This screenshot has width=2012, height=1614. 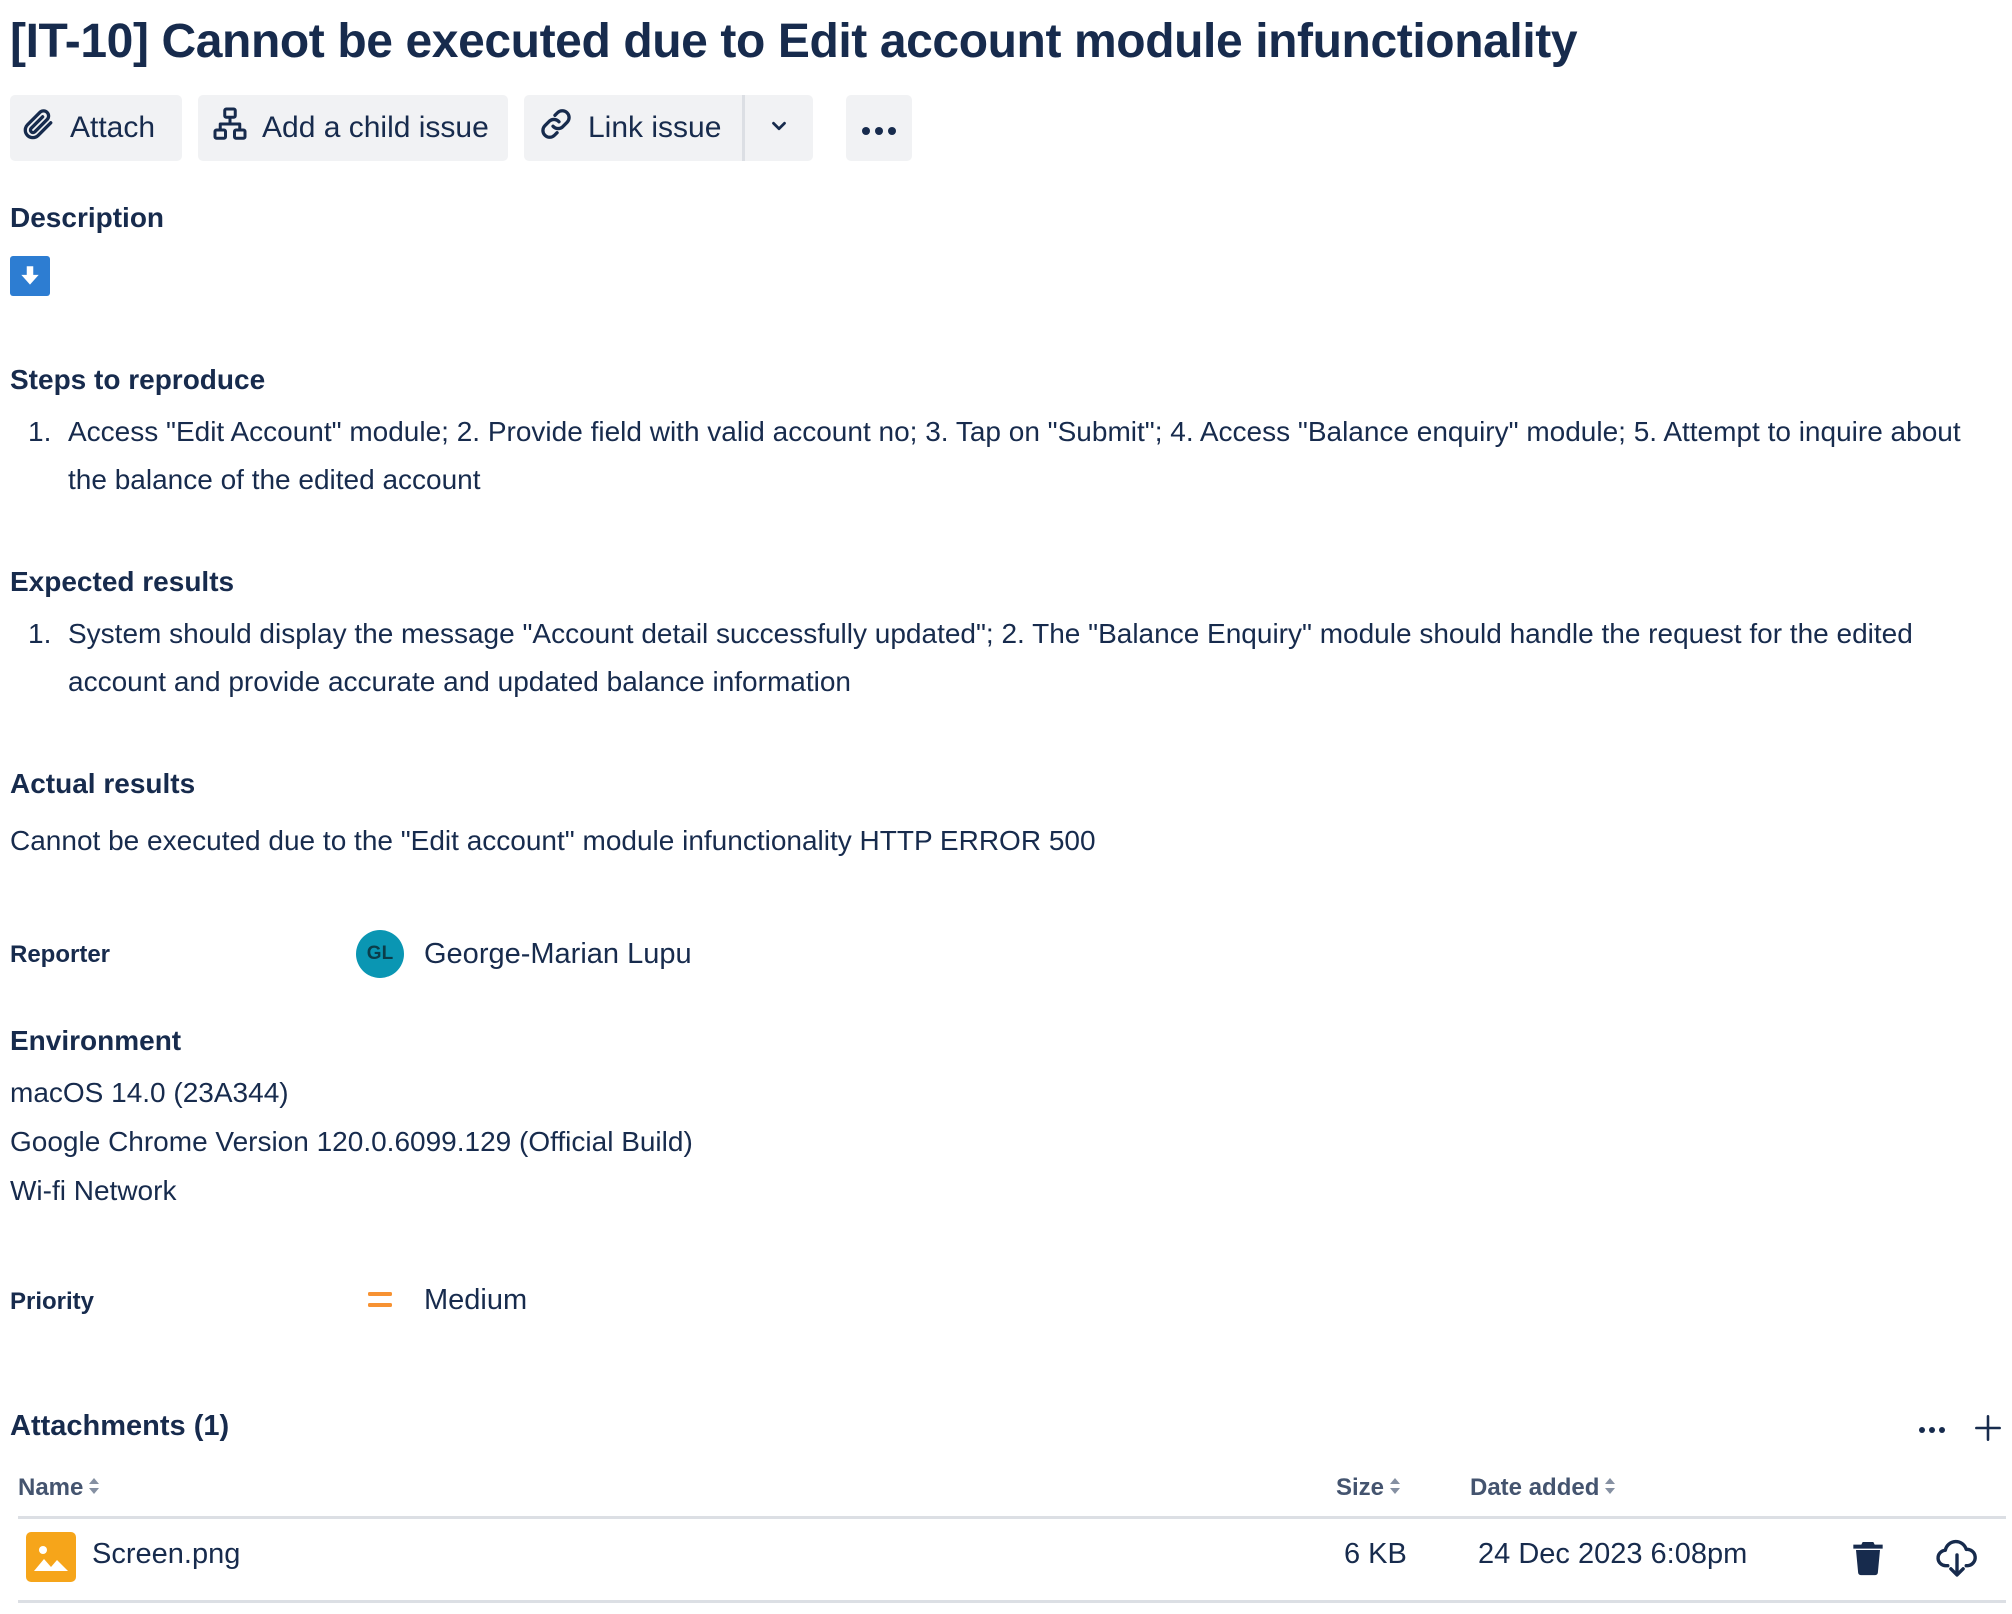 What do you see at coordinates (1360, 1487) in the screenshot?
I see `column-header-label: Size` at bounding box center [1360, 1487].